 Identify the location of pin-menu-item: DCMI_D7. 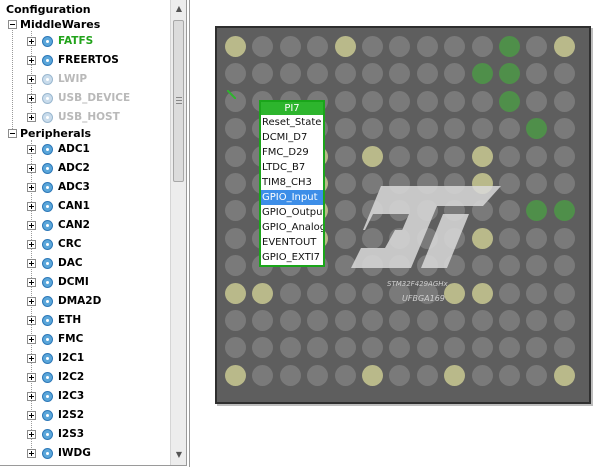
(292, 137).